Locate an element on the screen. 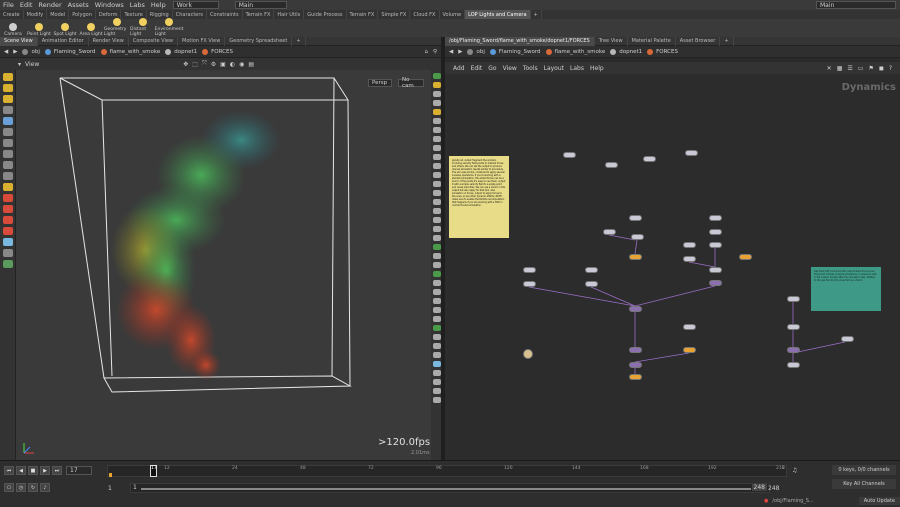 The width and height of the screenshot is (900, 507). camera-dropdown: No cam is located at coordinates (411, 83).